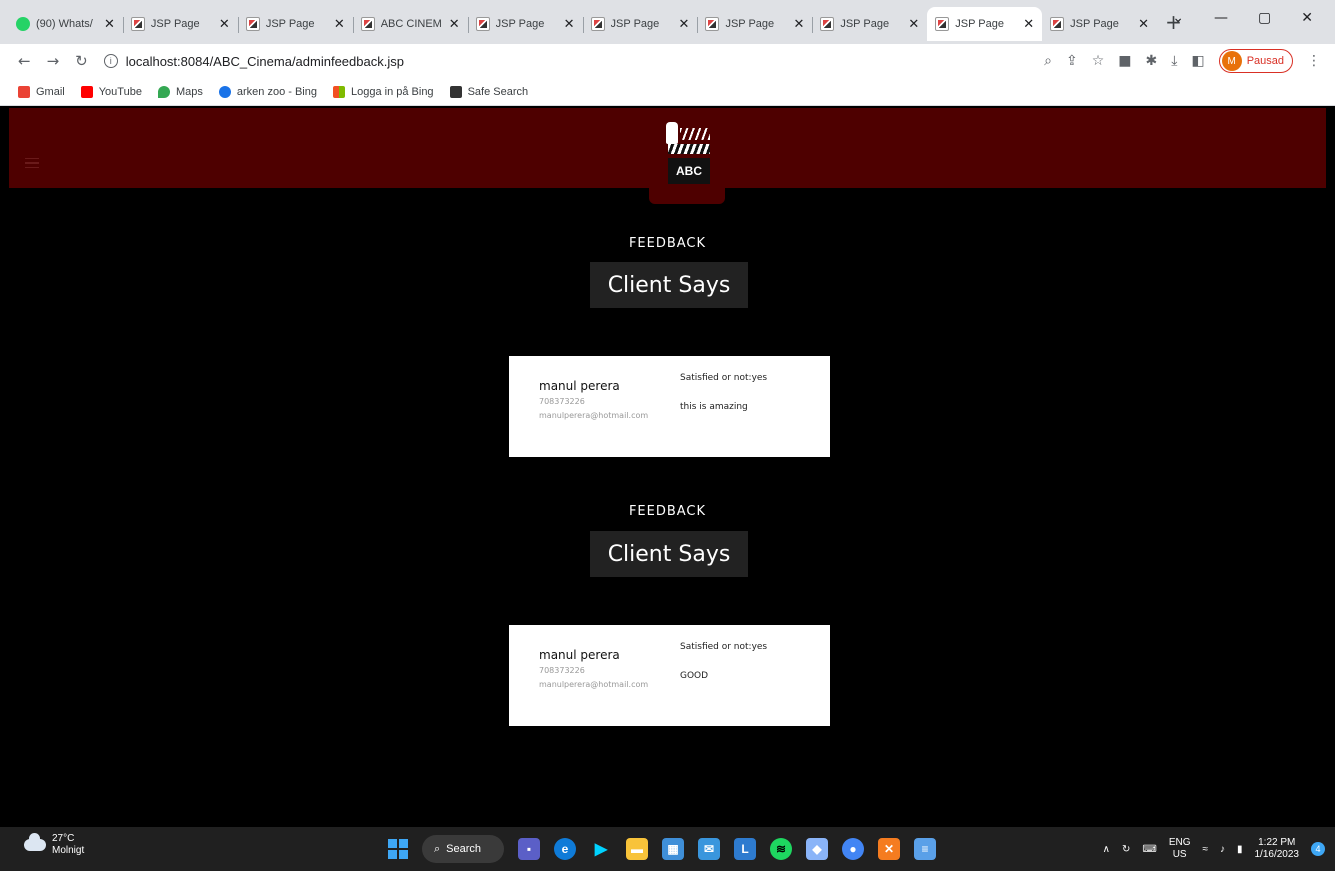 The height and width of the screenshot is (871, 1335). I want to click on maps-pin-icon, so click(163, 91).